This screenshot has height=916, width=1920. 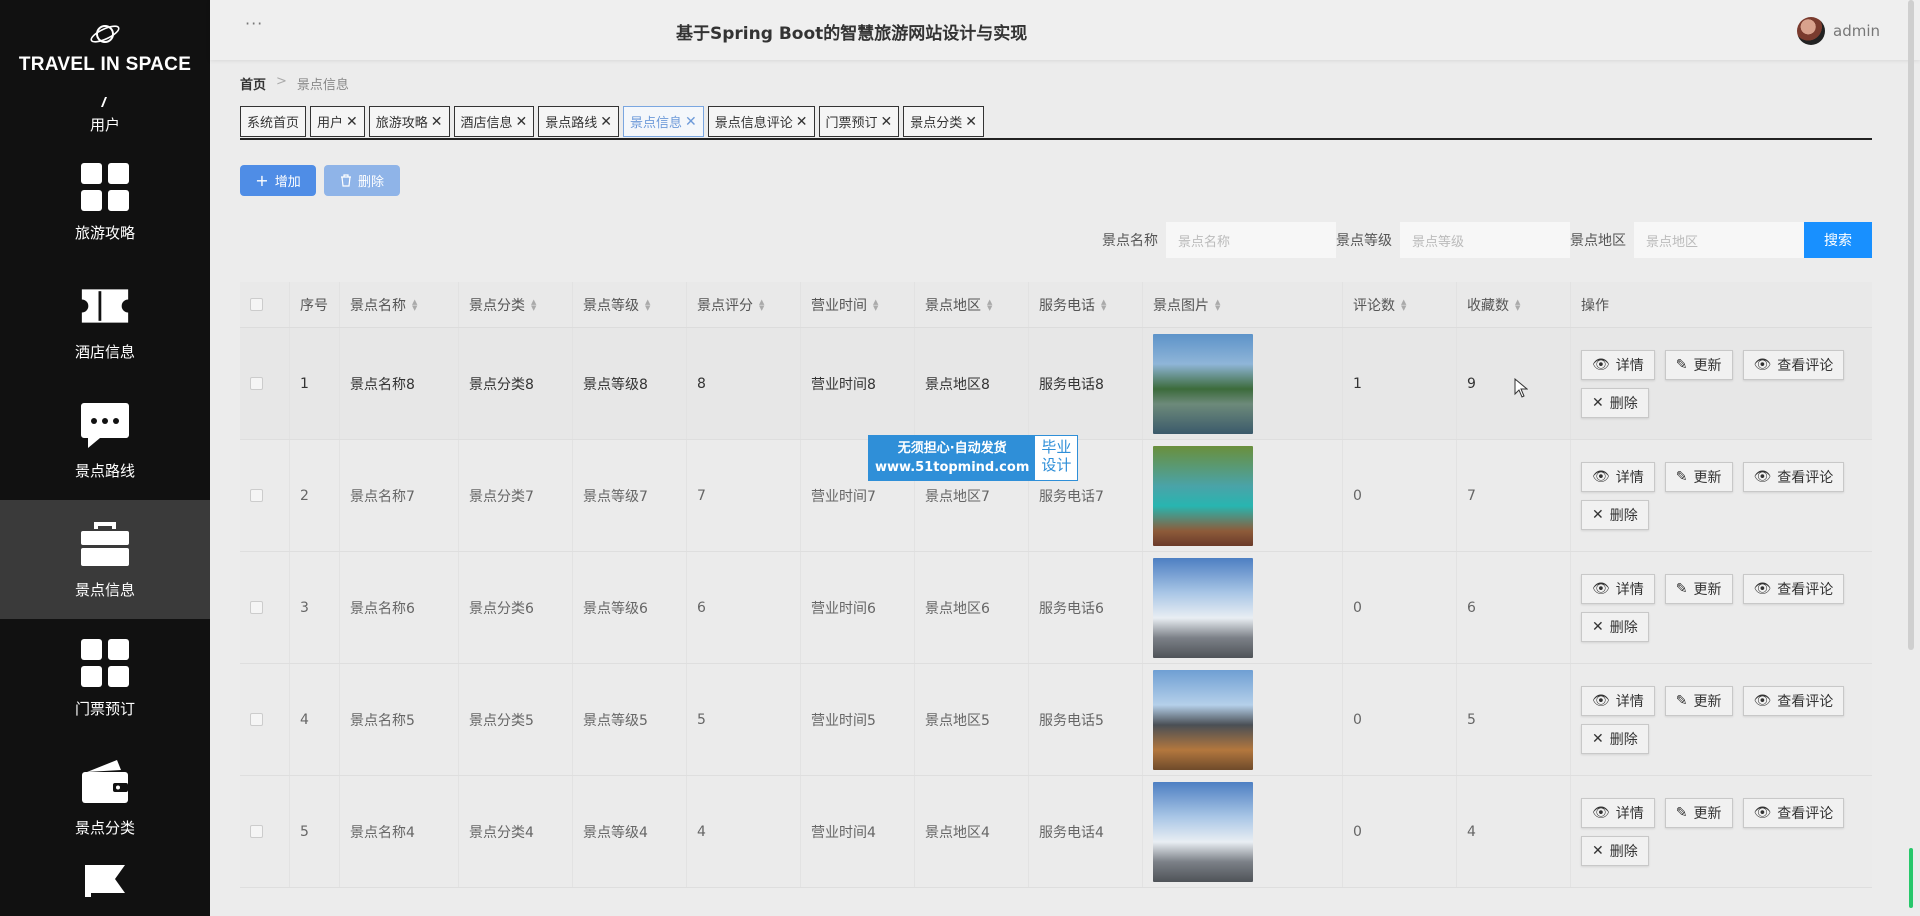 I want to click on sidebar-item-attraction-info: 景点信息, so click(x=105, y=559).